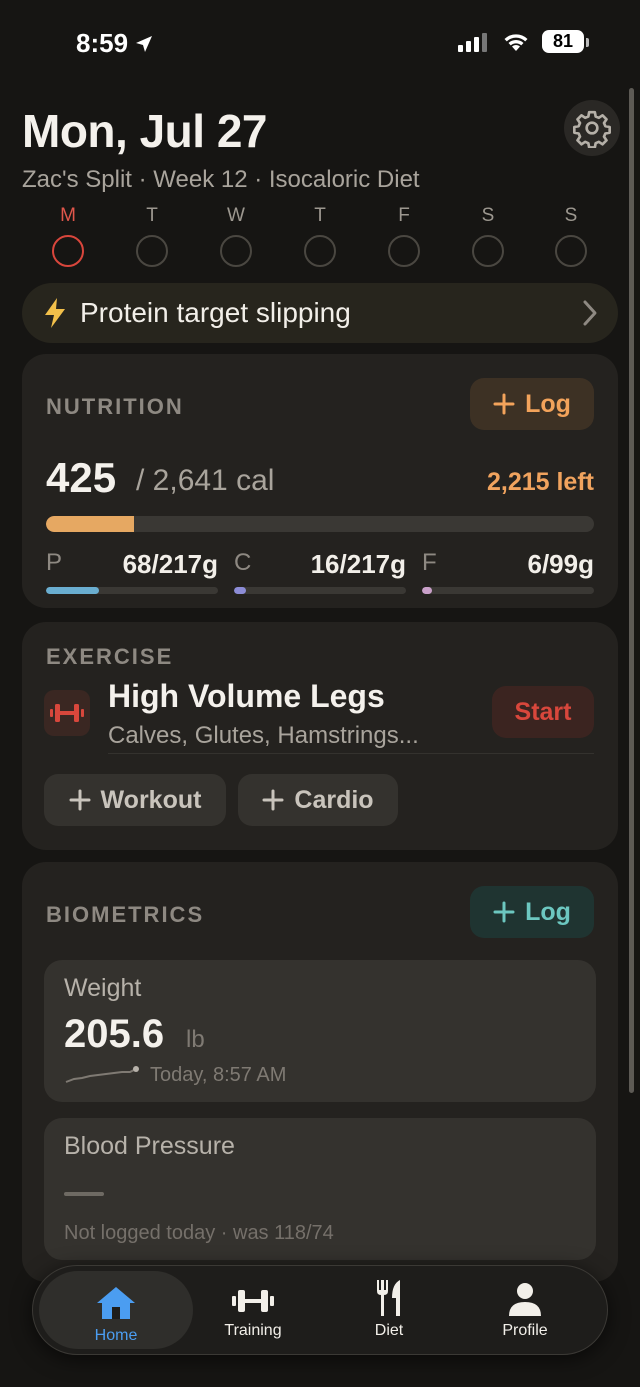 The image size is (640, 1387). What do you see at coordinates (320, 215) in the screenshot?
I see `day-letter: T` at bounding box center [320, 215].